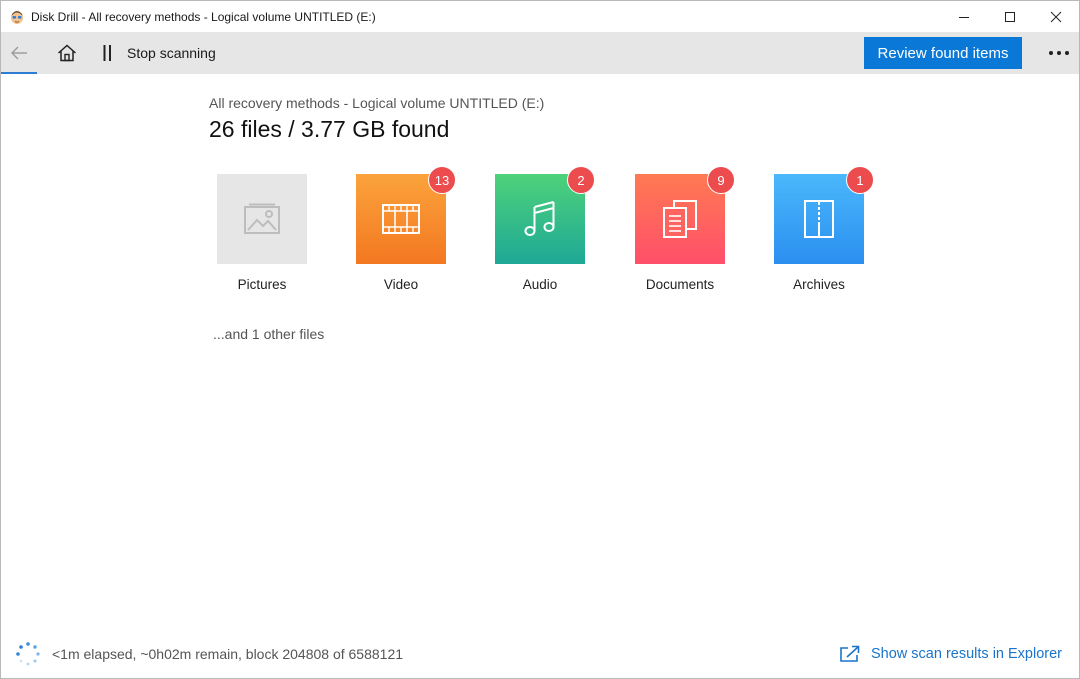 The height and width of the screenshot is (679, 1080). Describe the element at coordinates (268, 334) in the screenshot. I see `other-files-link: ...and 1 other files` at that location.